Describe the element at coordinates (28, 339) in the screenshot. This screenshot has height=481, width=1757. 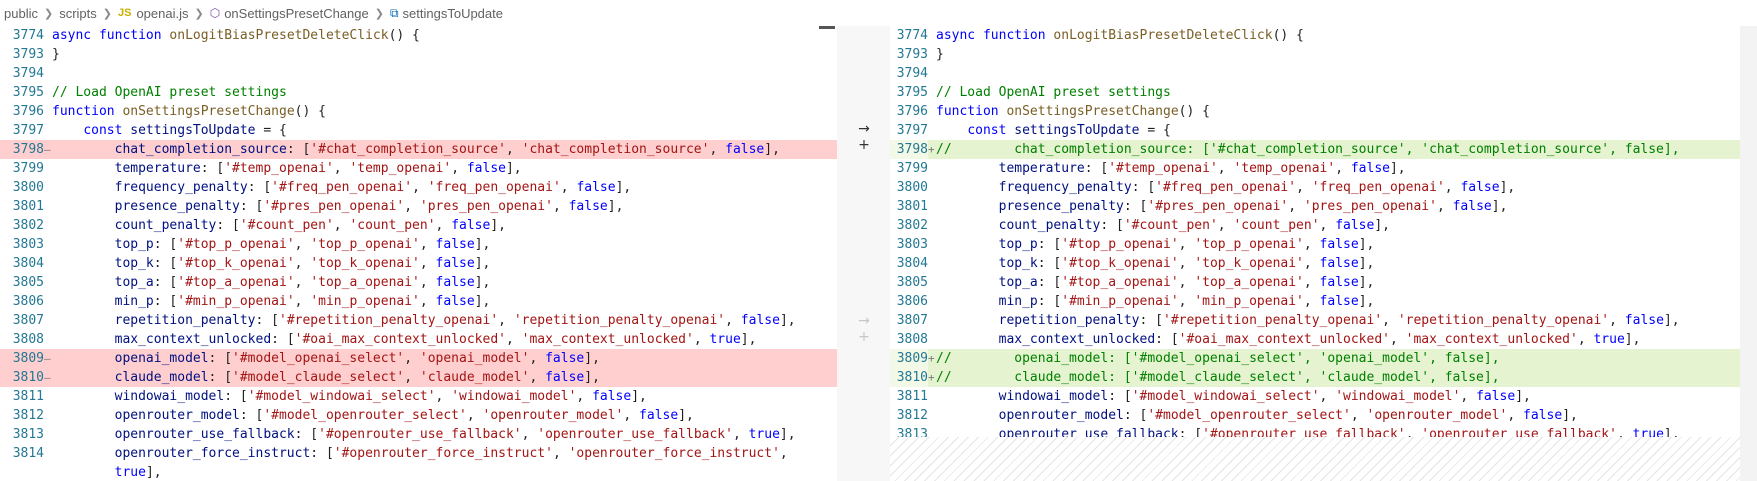
I see `line-number: 3808` at that location.